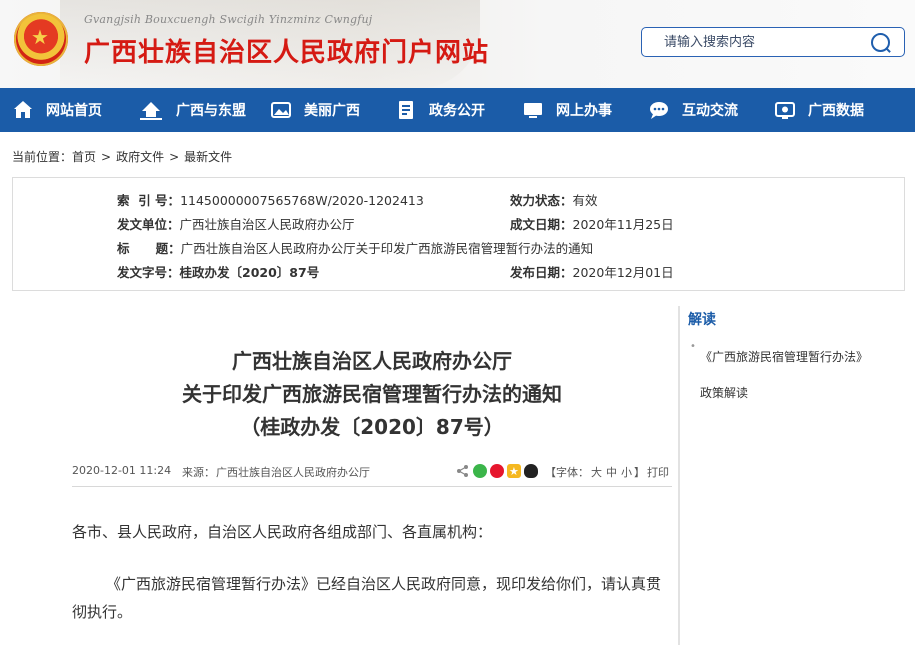 The width and height of the screenshot is (915, 645). I want to click on info-title-label: 标 题：, so click(149, 248).